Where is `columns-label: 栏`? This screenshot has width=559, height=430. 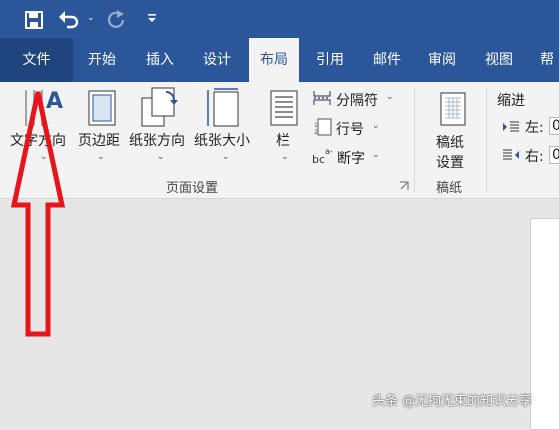 columns-label: 栏 is located at coordinates (283, 140).